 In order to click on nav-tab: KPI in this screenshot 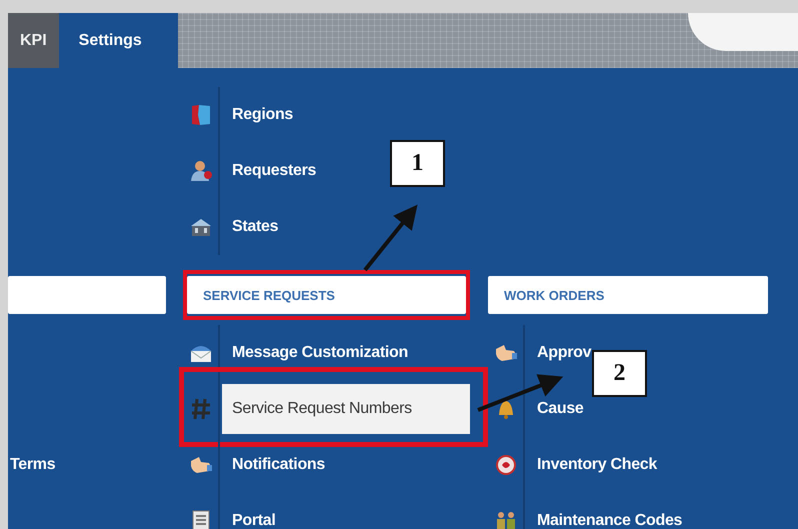, I will do `click(33, 40)`.